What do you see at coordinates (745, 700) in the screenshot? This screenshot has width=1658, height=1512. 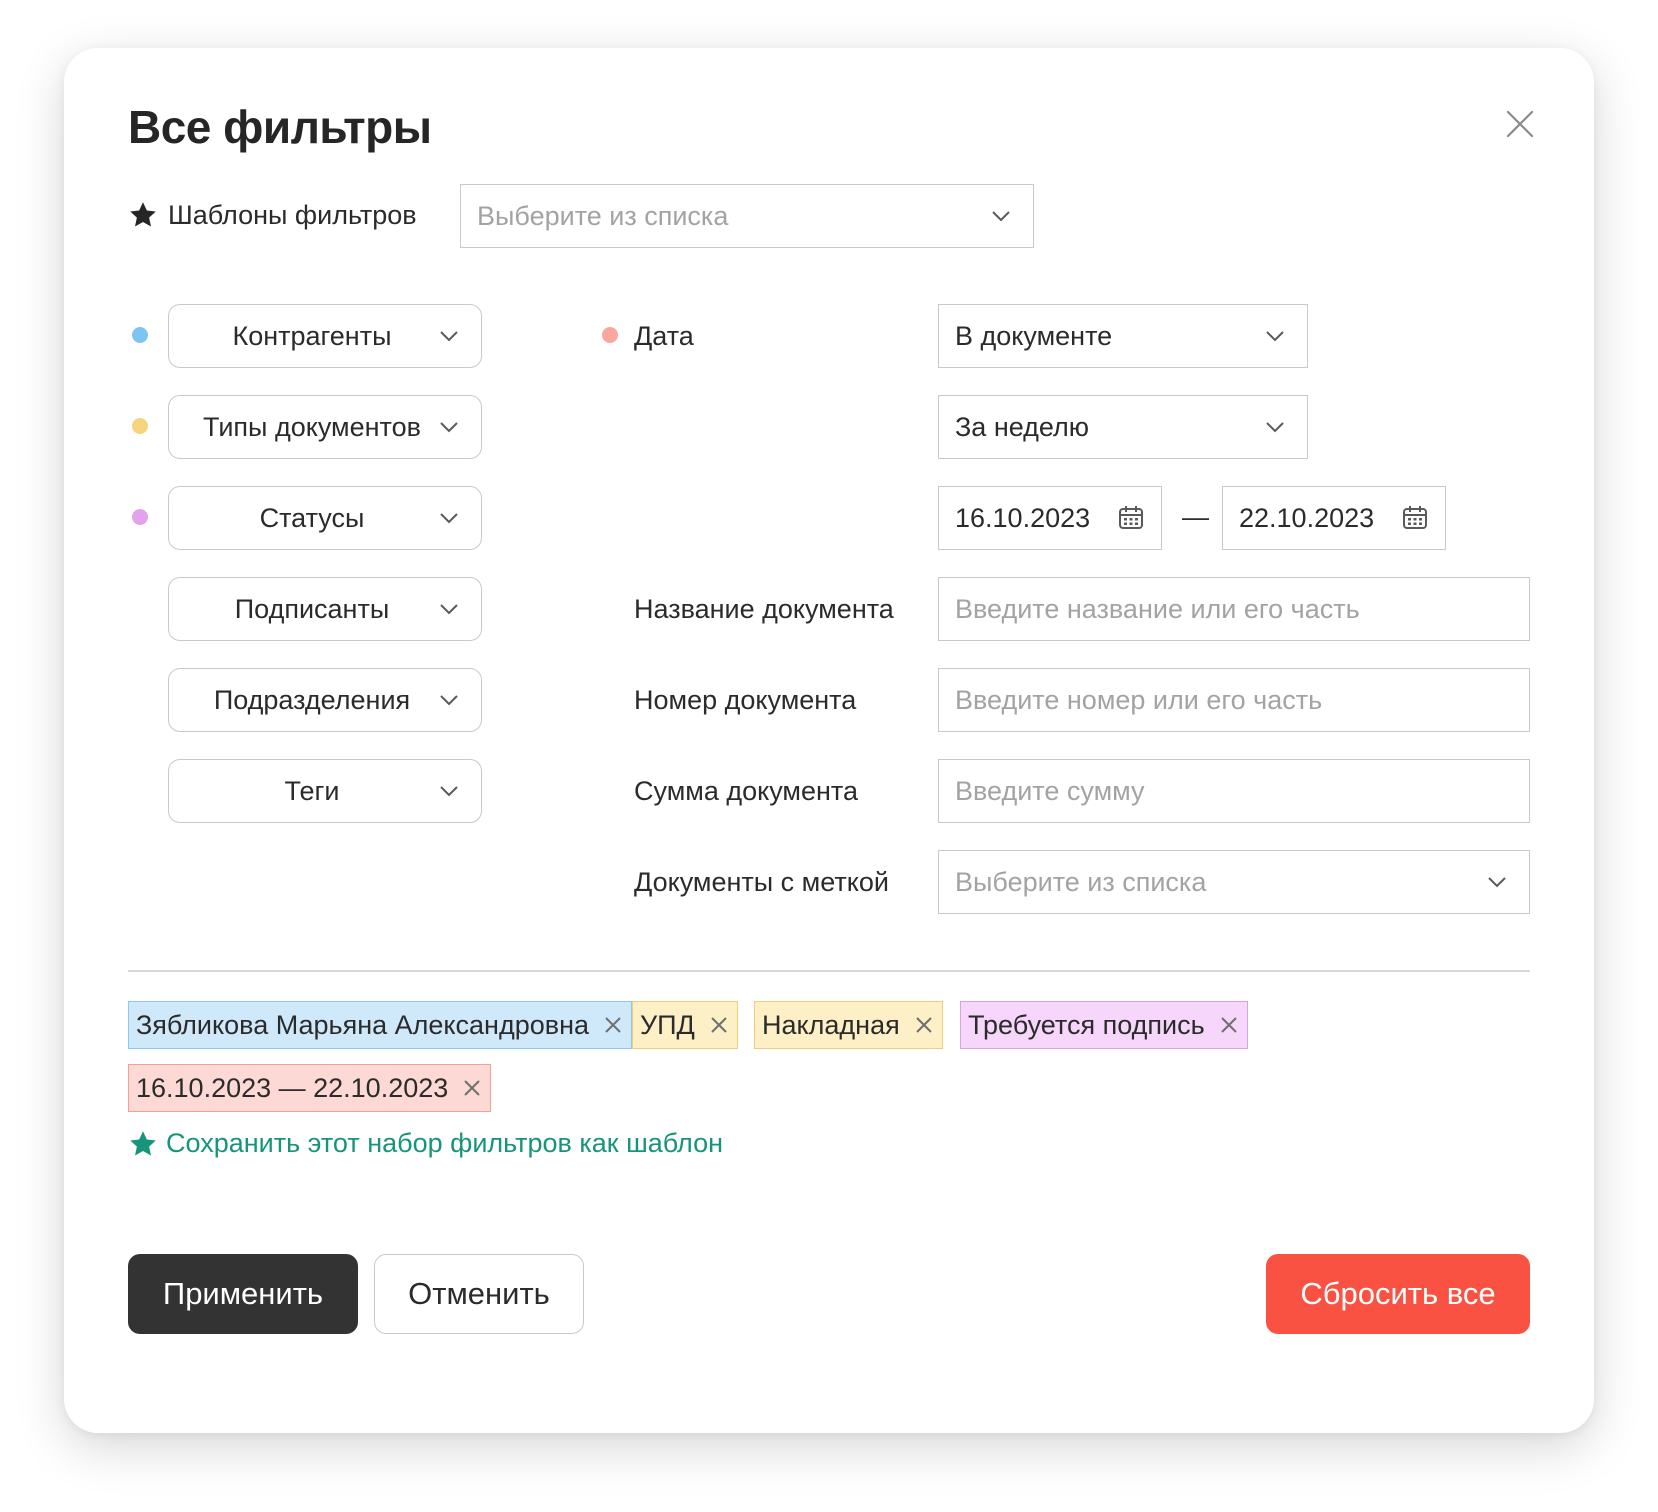 I see `doc-number-label: Номер документа` at bounding box center [745, 700].